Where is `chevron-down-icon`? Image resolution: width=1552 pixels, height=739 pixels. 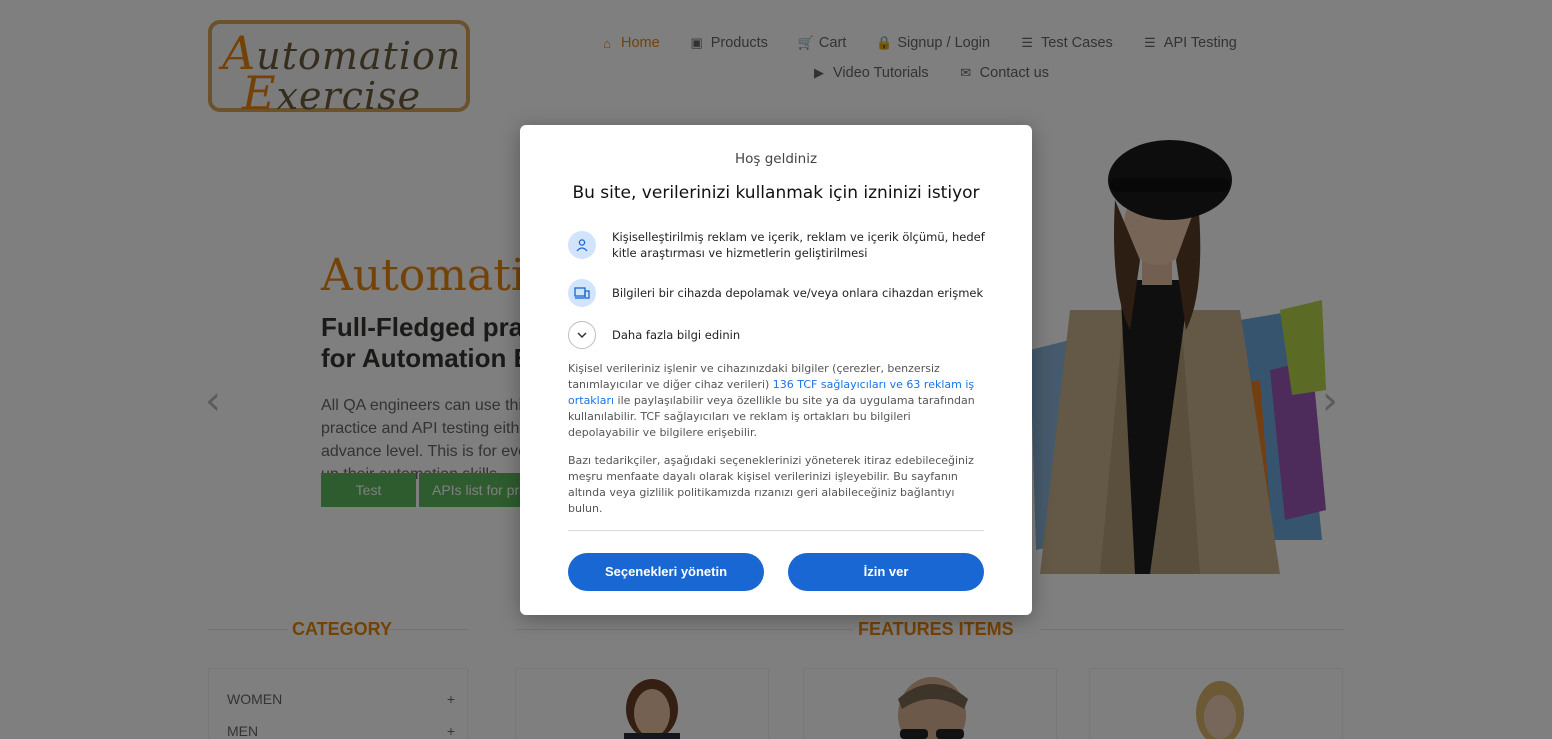
chevron-down-icon is located at coordinates (582, 335).